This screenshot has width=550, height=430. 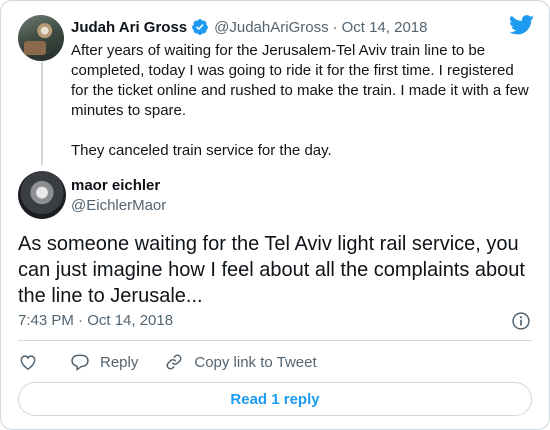 I want to click on reply-button: Reply, so click(x=104, y=362).